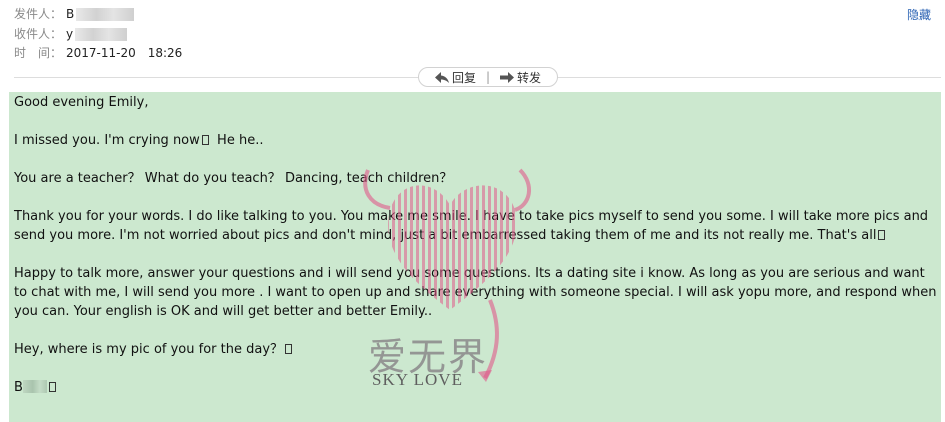 Image resolution: width=945 pixels, height=422 pixels. Describe the element at coordinates (507, 77) in the screenshot. I see `forward-arrow-icon` at that location.